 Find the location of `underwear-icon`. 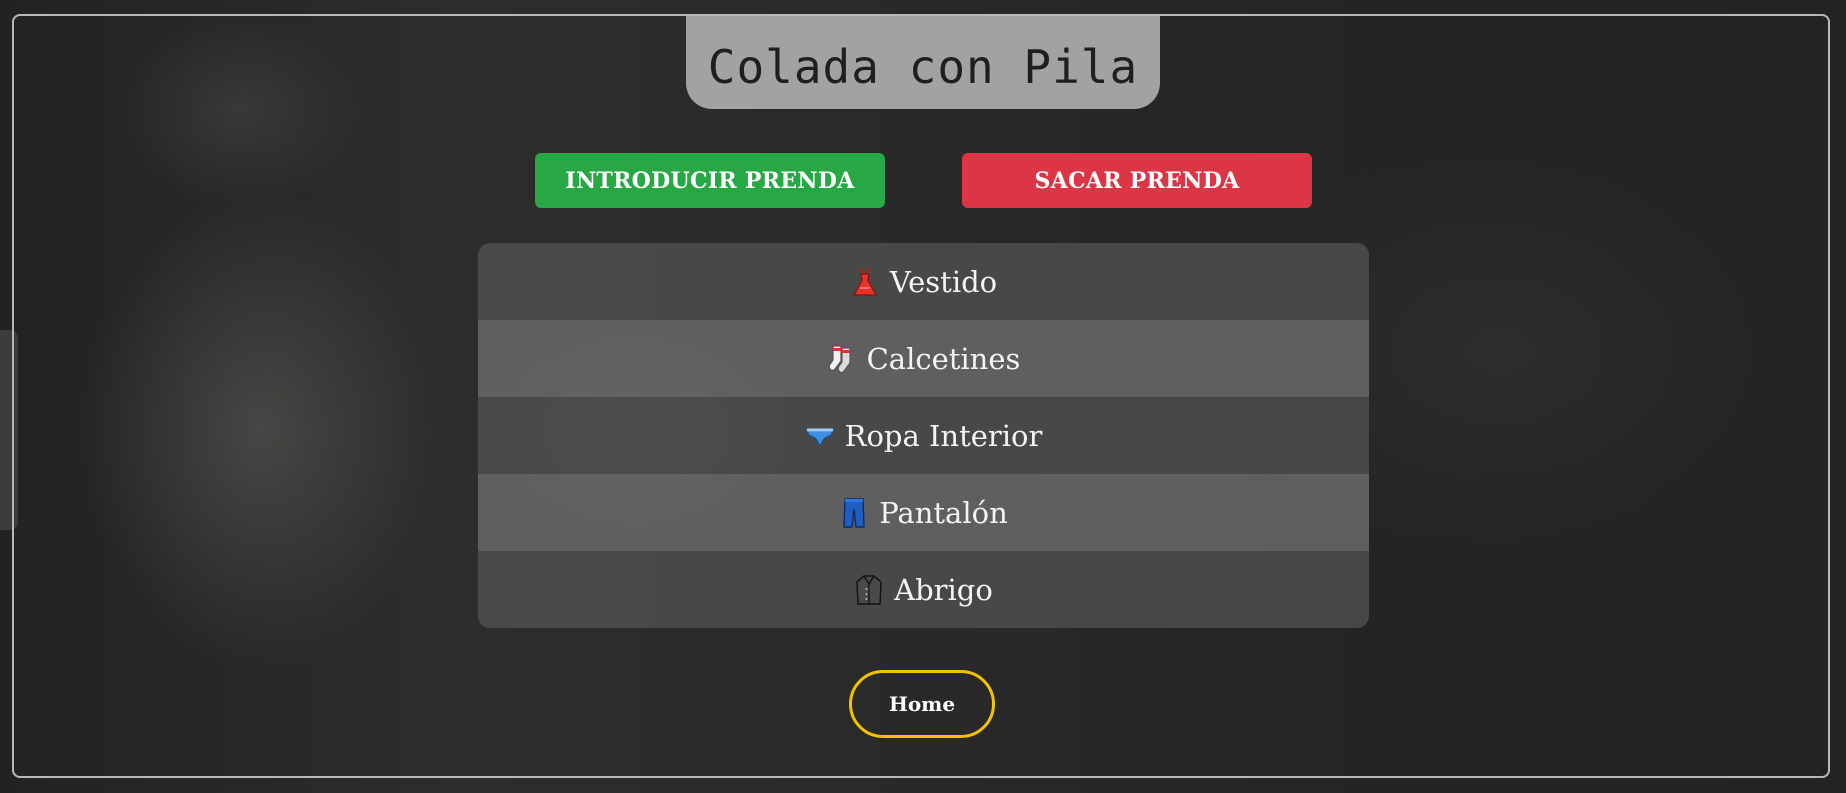

underwear-icon is located at coordinates (820, 436).